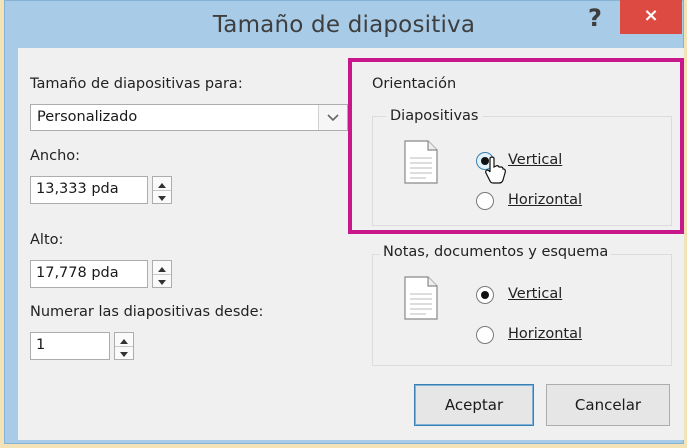 This screenshot has height=448, width=687. I want to click on size-for-value: Personalizado, so click(87, 117).